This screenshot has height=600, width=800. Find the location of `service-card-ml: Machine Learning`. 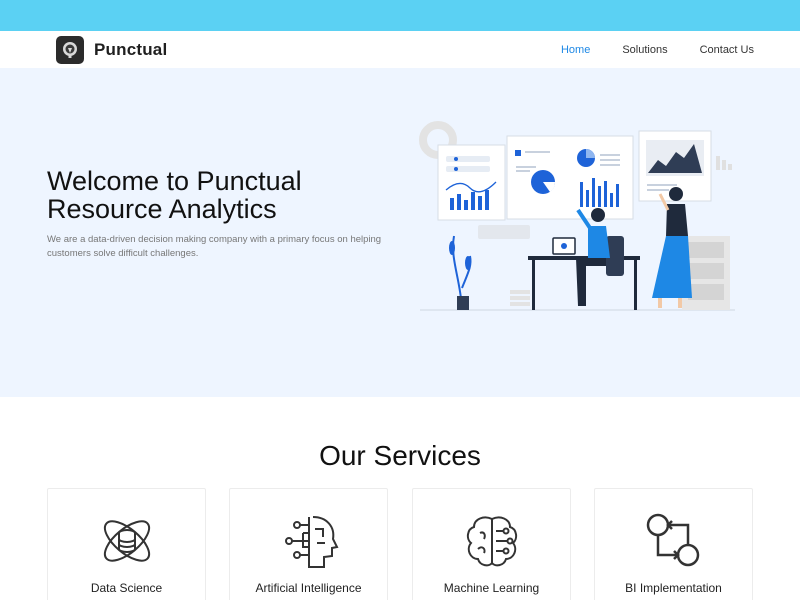

service-card-ml: Machine Learning is located at coordinates (491, 544).